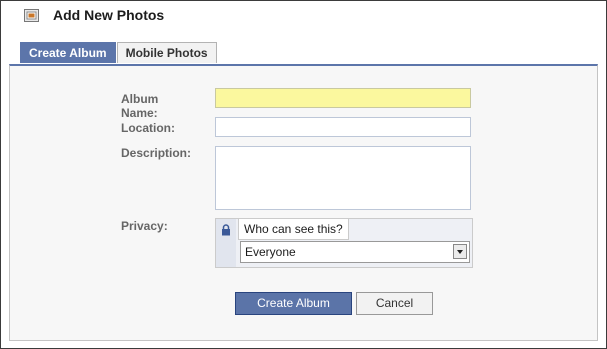 Image resolution: width=607 pixels, height=349 pixels. What do you see at coordinates (293, 229) in the screenshot?
I see `privacy-prompt: Who can see this?` at bounding box center [293, 229].